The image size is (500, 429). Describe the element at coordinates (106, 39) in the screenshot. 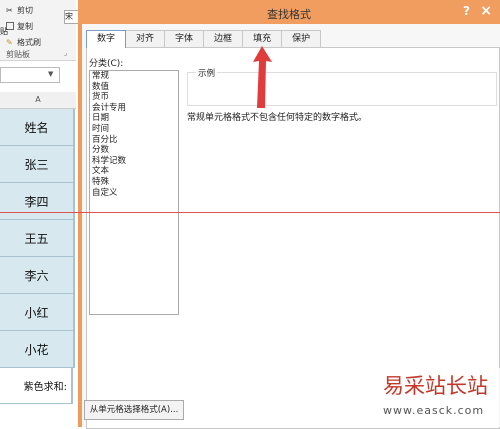

I see `tab-number: 数字` at that location.